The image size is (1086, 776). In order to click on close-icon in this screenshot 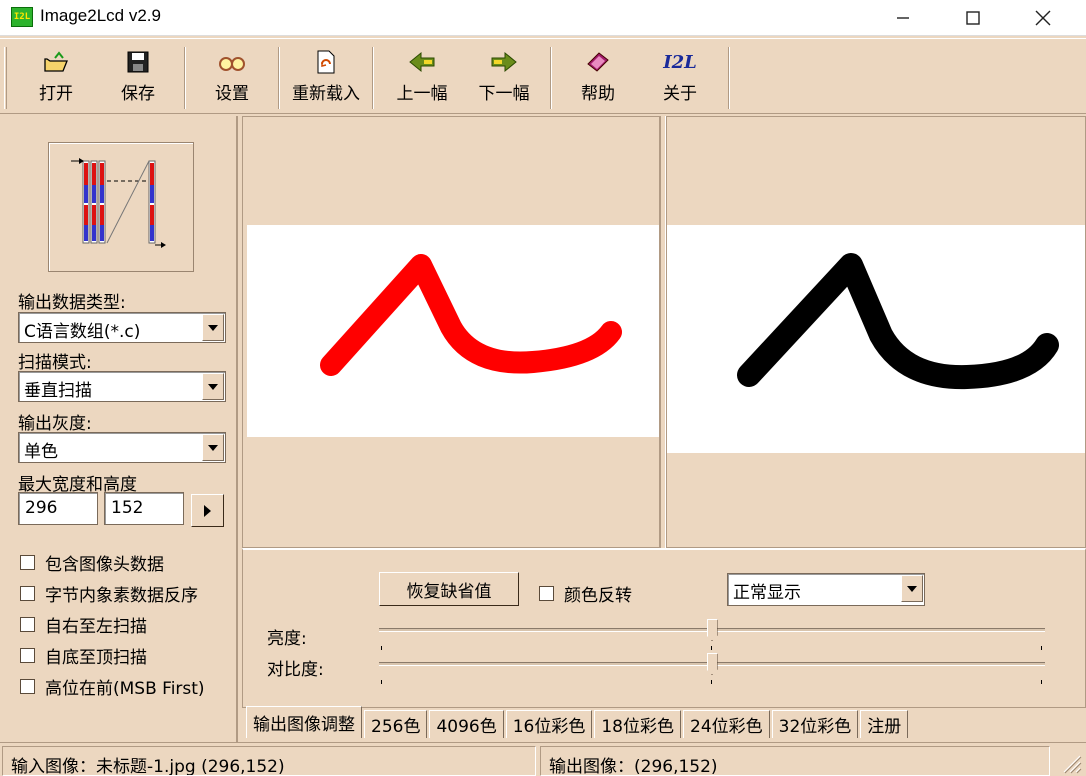, I will do `click(1043, 18)`.